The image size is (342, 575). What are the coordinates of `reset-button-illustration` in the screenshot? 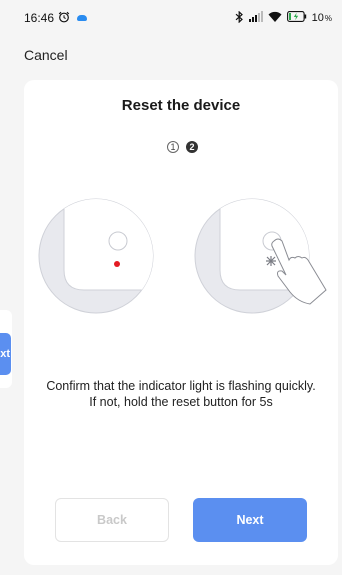 It's located at (264, 265).